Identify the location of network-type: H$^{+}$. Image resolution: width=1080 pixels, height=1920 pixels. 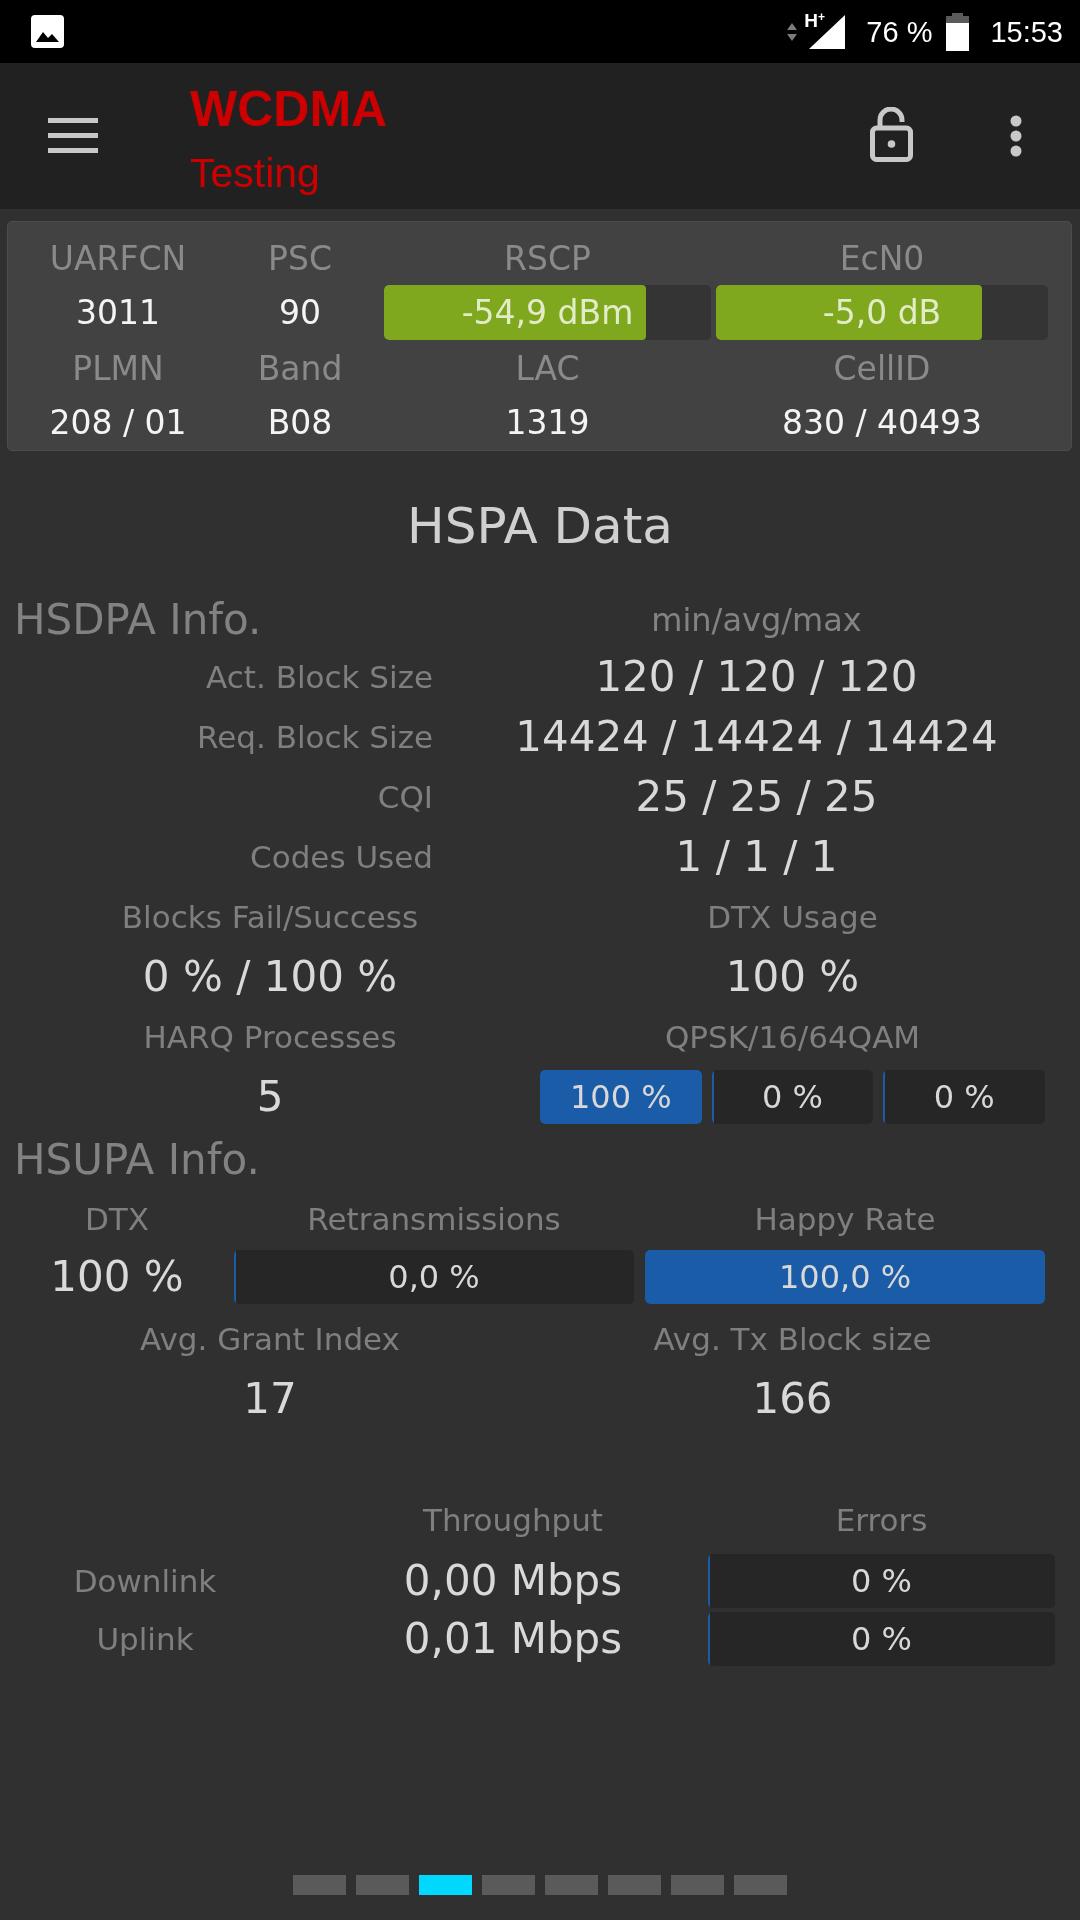
(815, 20).